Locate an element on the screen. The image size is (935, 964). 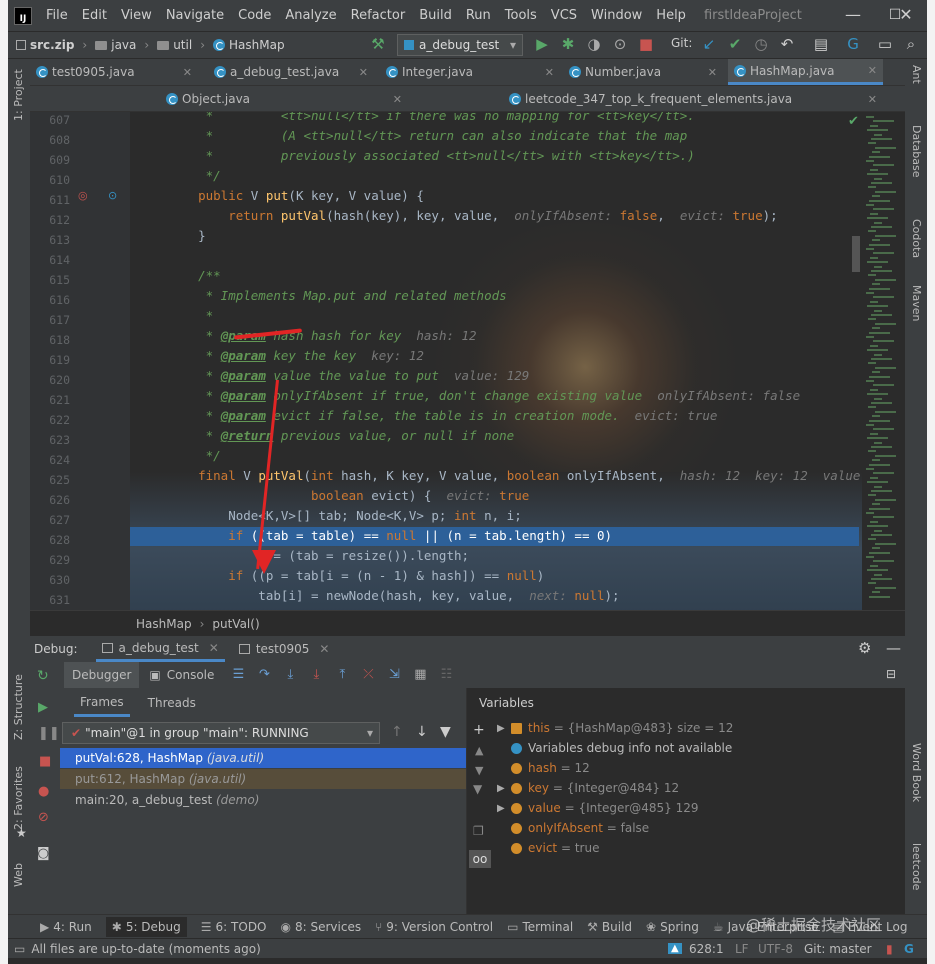
tab-number-java: Number.java ✕ is located at coordinates (643, 72).